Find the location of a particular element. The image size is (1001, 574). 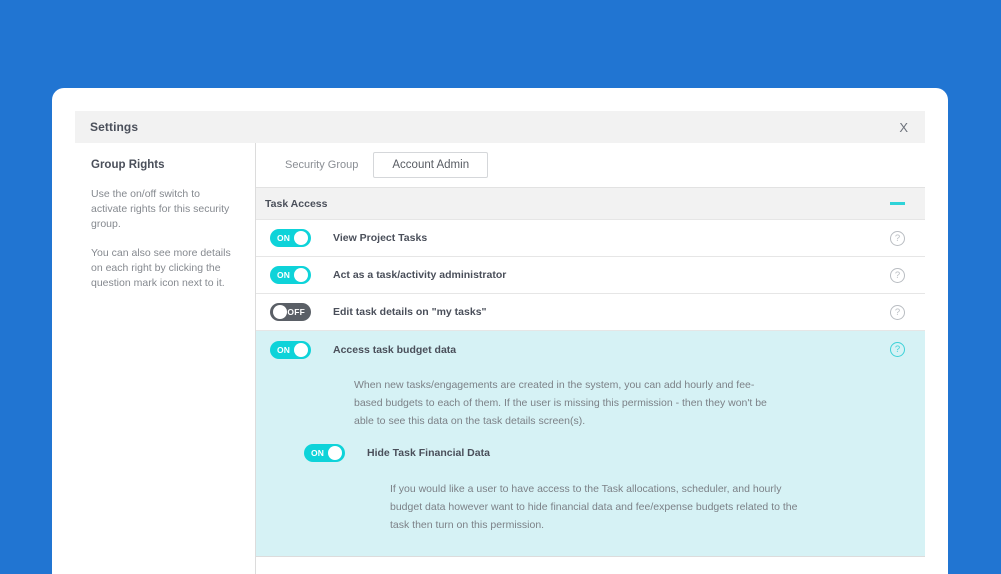

toggle-edit-task-details: OFF is located at coordinates (290, 312).